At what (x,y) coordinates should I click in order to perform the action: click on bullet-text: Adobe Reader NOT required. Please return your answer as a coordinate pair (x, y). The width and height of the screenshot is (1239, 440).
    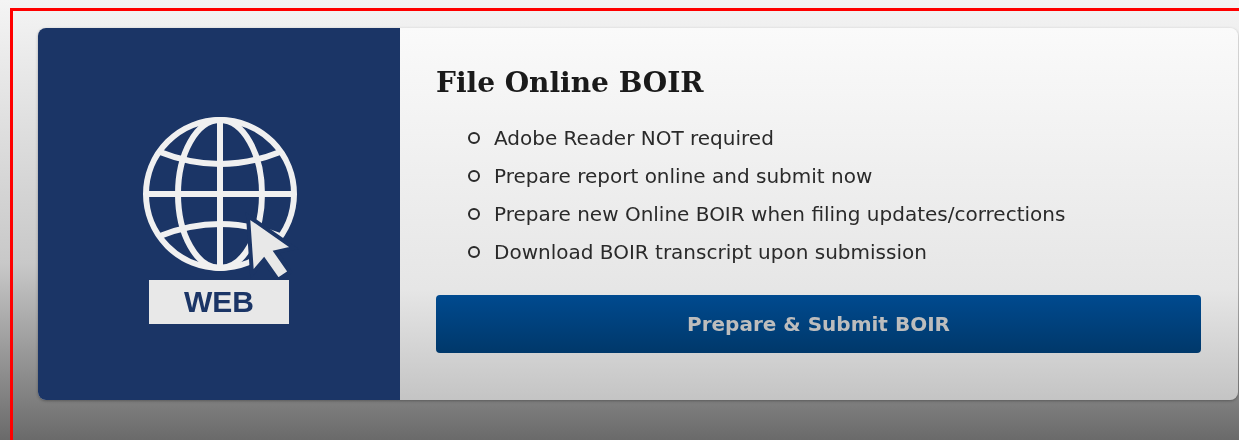
    Looking at the image, I should click on (634, 138).